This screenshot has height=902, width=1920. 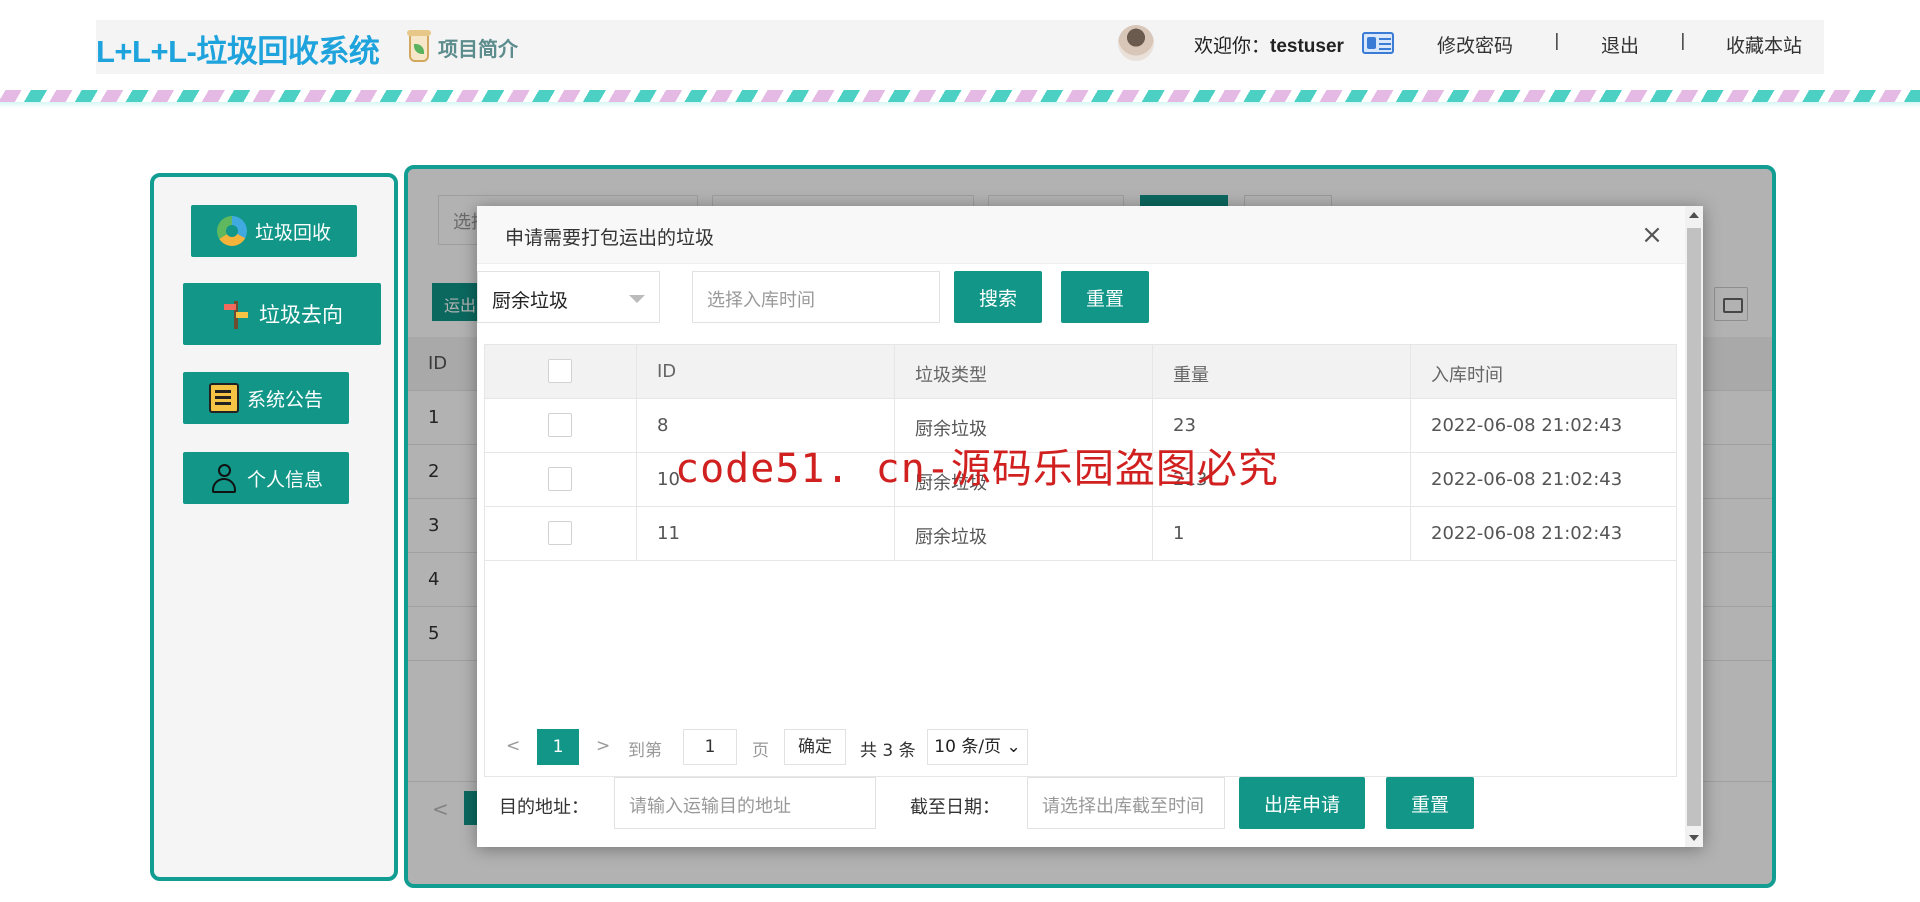 I want to click on sidebar-item-recycle: 垃圾回收, so click(x=274, y=231).